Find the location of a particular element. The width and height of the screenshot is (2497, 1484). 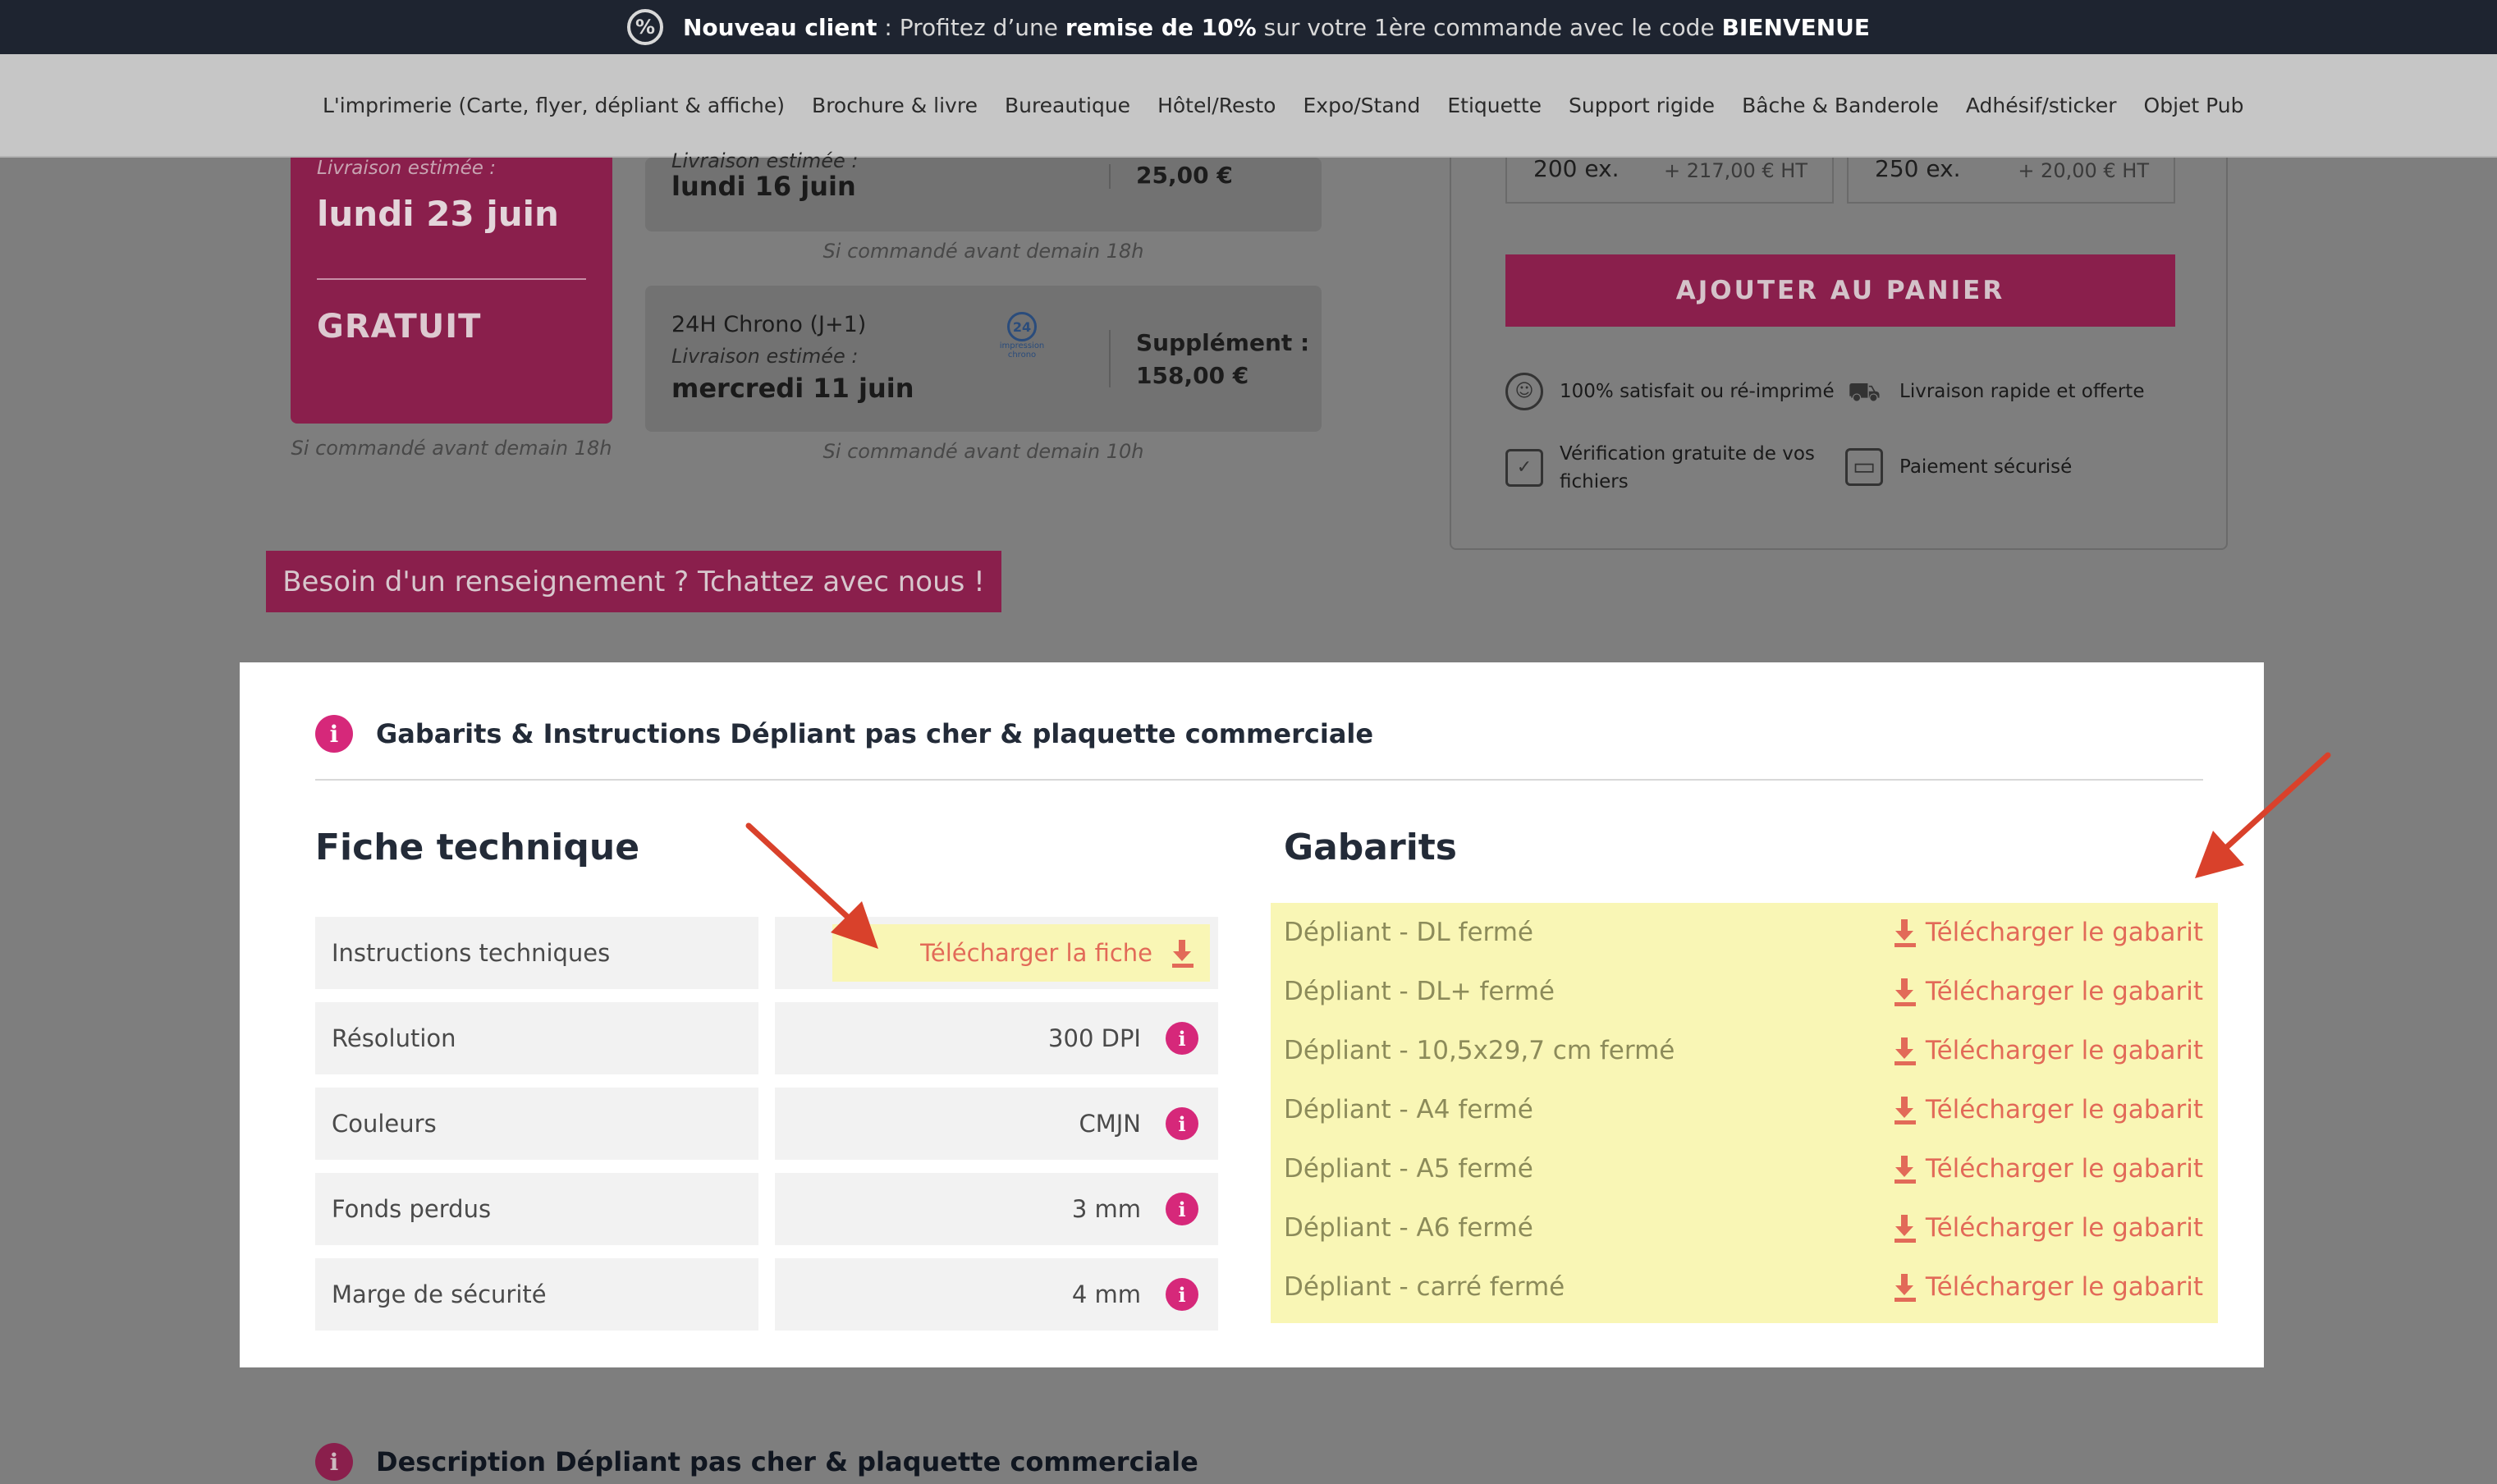

chrono-logo-line-1: impression is located at coordinates (1022, 345).